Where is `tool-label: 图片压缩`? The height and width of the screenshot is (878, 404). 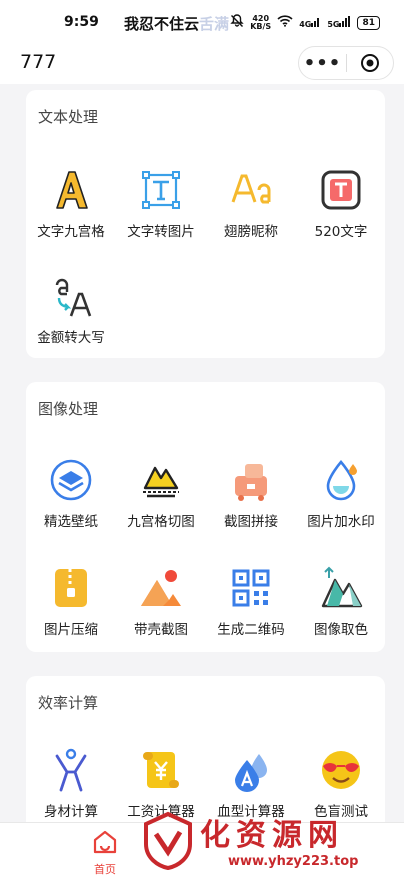 tool-label: 图片压缩 is located at coordinates (71, 630).